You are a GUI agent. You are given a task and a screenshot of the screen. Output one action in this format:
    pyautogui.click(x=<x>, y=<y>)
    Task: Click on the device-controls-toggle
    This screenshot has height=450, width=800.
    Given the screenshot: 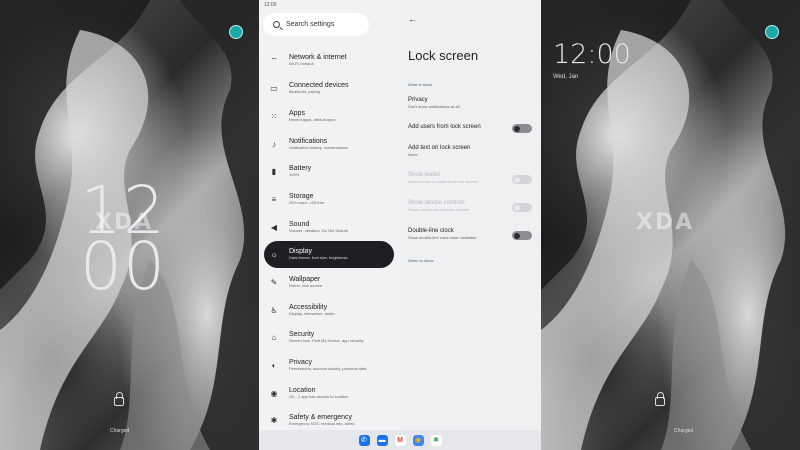 What is the action you would take?
    pyautogui.click(x=522, y=207)
    